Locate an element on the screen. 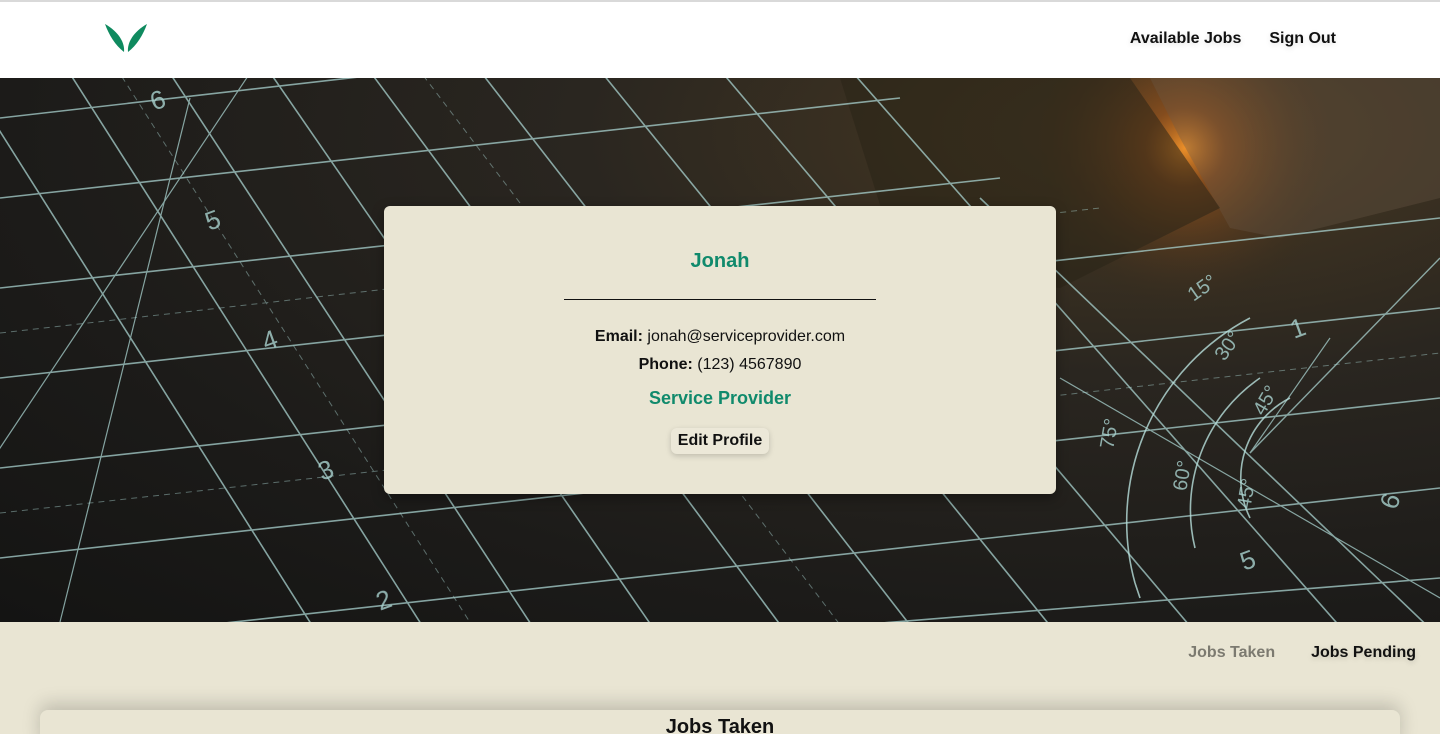 The width and height of the screenshot is (1440, 734). tab-jobs-taken: Jobs Taken is located at coordinates (1231, 653).